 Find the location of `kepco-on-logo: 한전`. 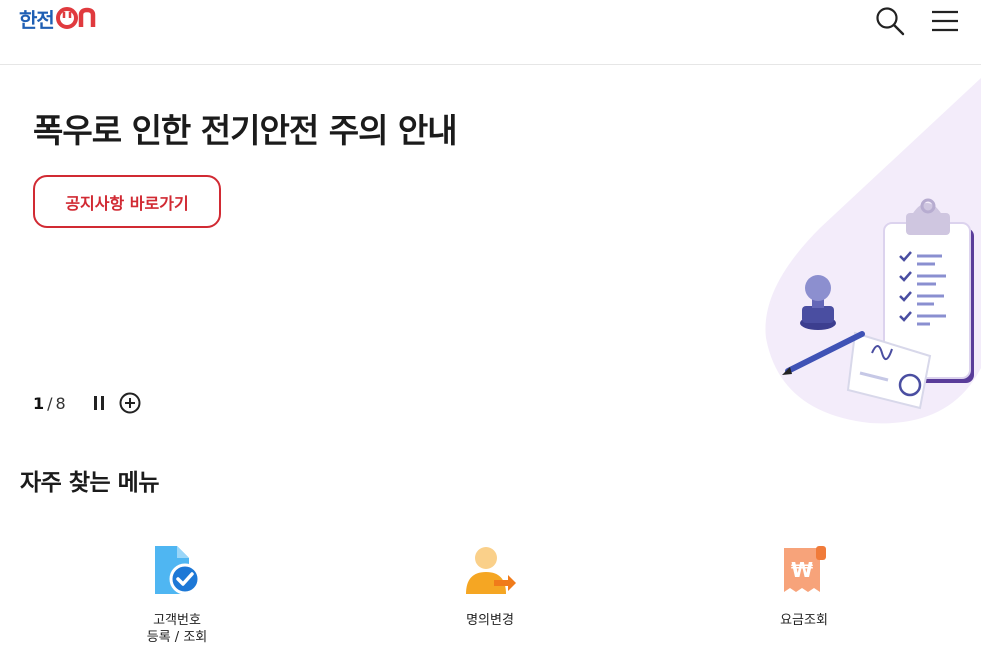

kepco-on-logo: 한전 is located at coordinates (59, 19).